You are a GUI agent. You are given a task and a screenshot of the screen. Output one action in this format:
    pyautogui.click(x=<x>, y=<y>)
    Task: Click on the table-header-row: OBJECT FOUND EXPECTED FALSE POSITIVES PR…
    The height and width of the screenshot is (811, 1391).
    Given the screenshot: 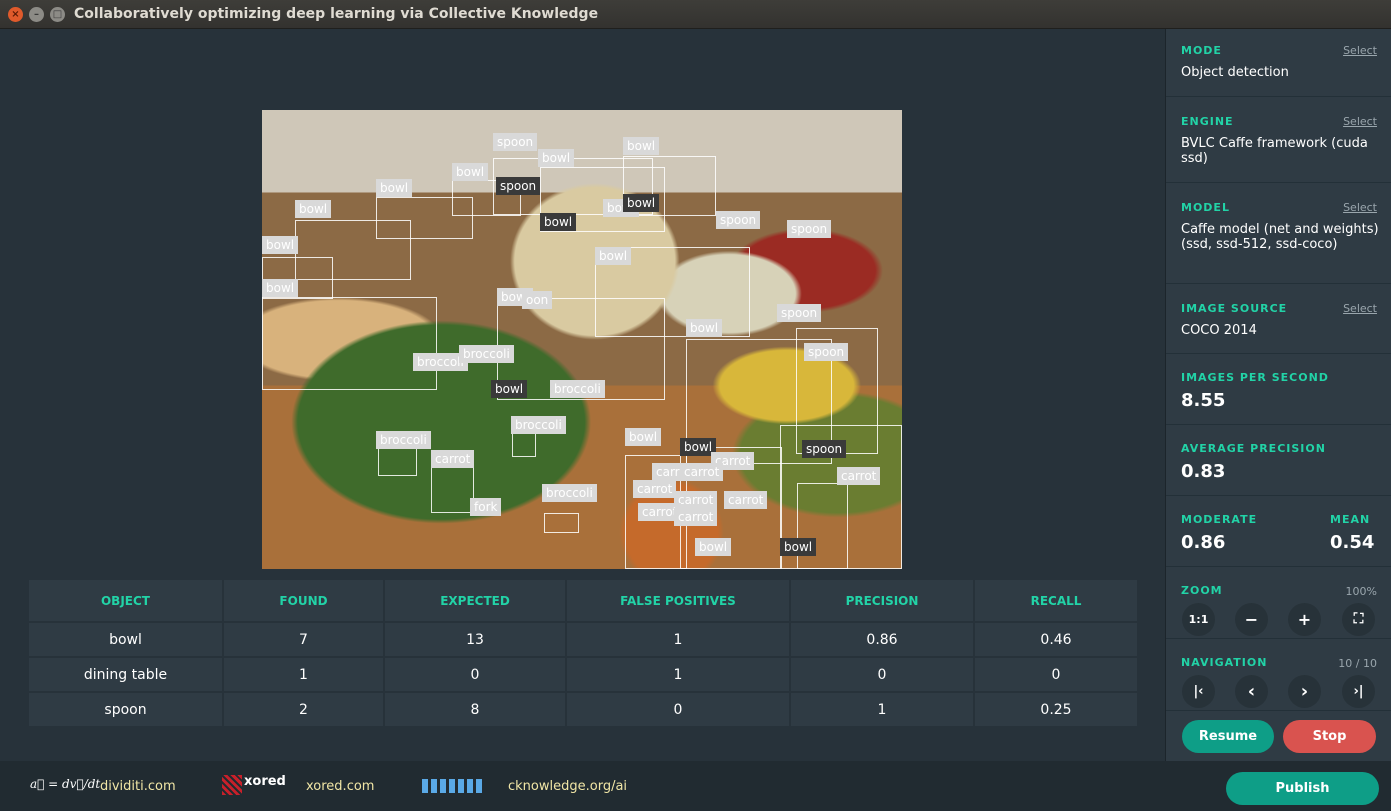 What is the action you would take?
    pyautogui.click(x=583, y=600)
    